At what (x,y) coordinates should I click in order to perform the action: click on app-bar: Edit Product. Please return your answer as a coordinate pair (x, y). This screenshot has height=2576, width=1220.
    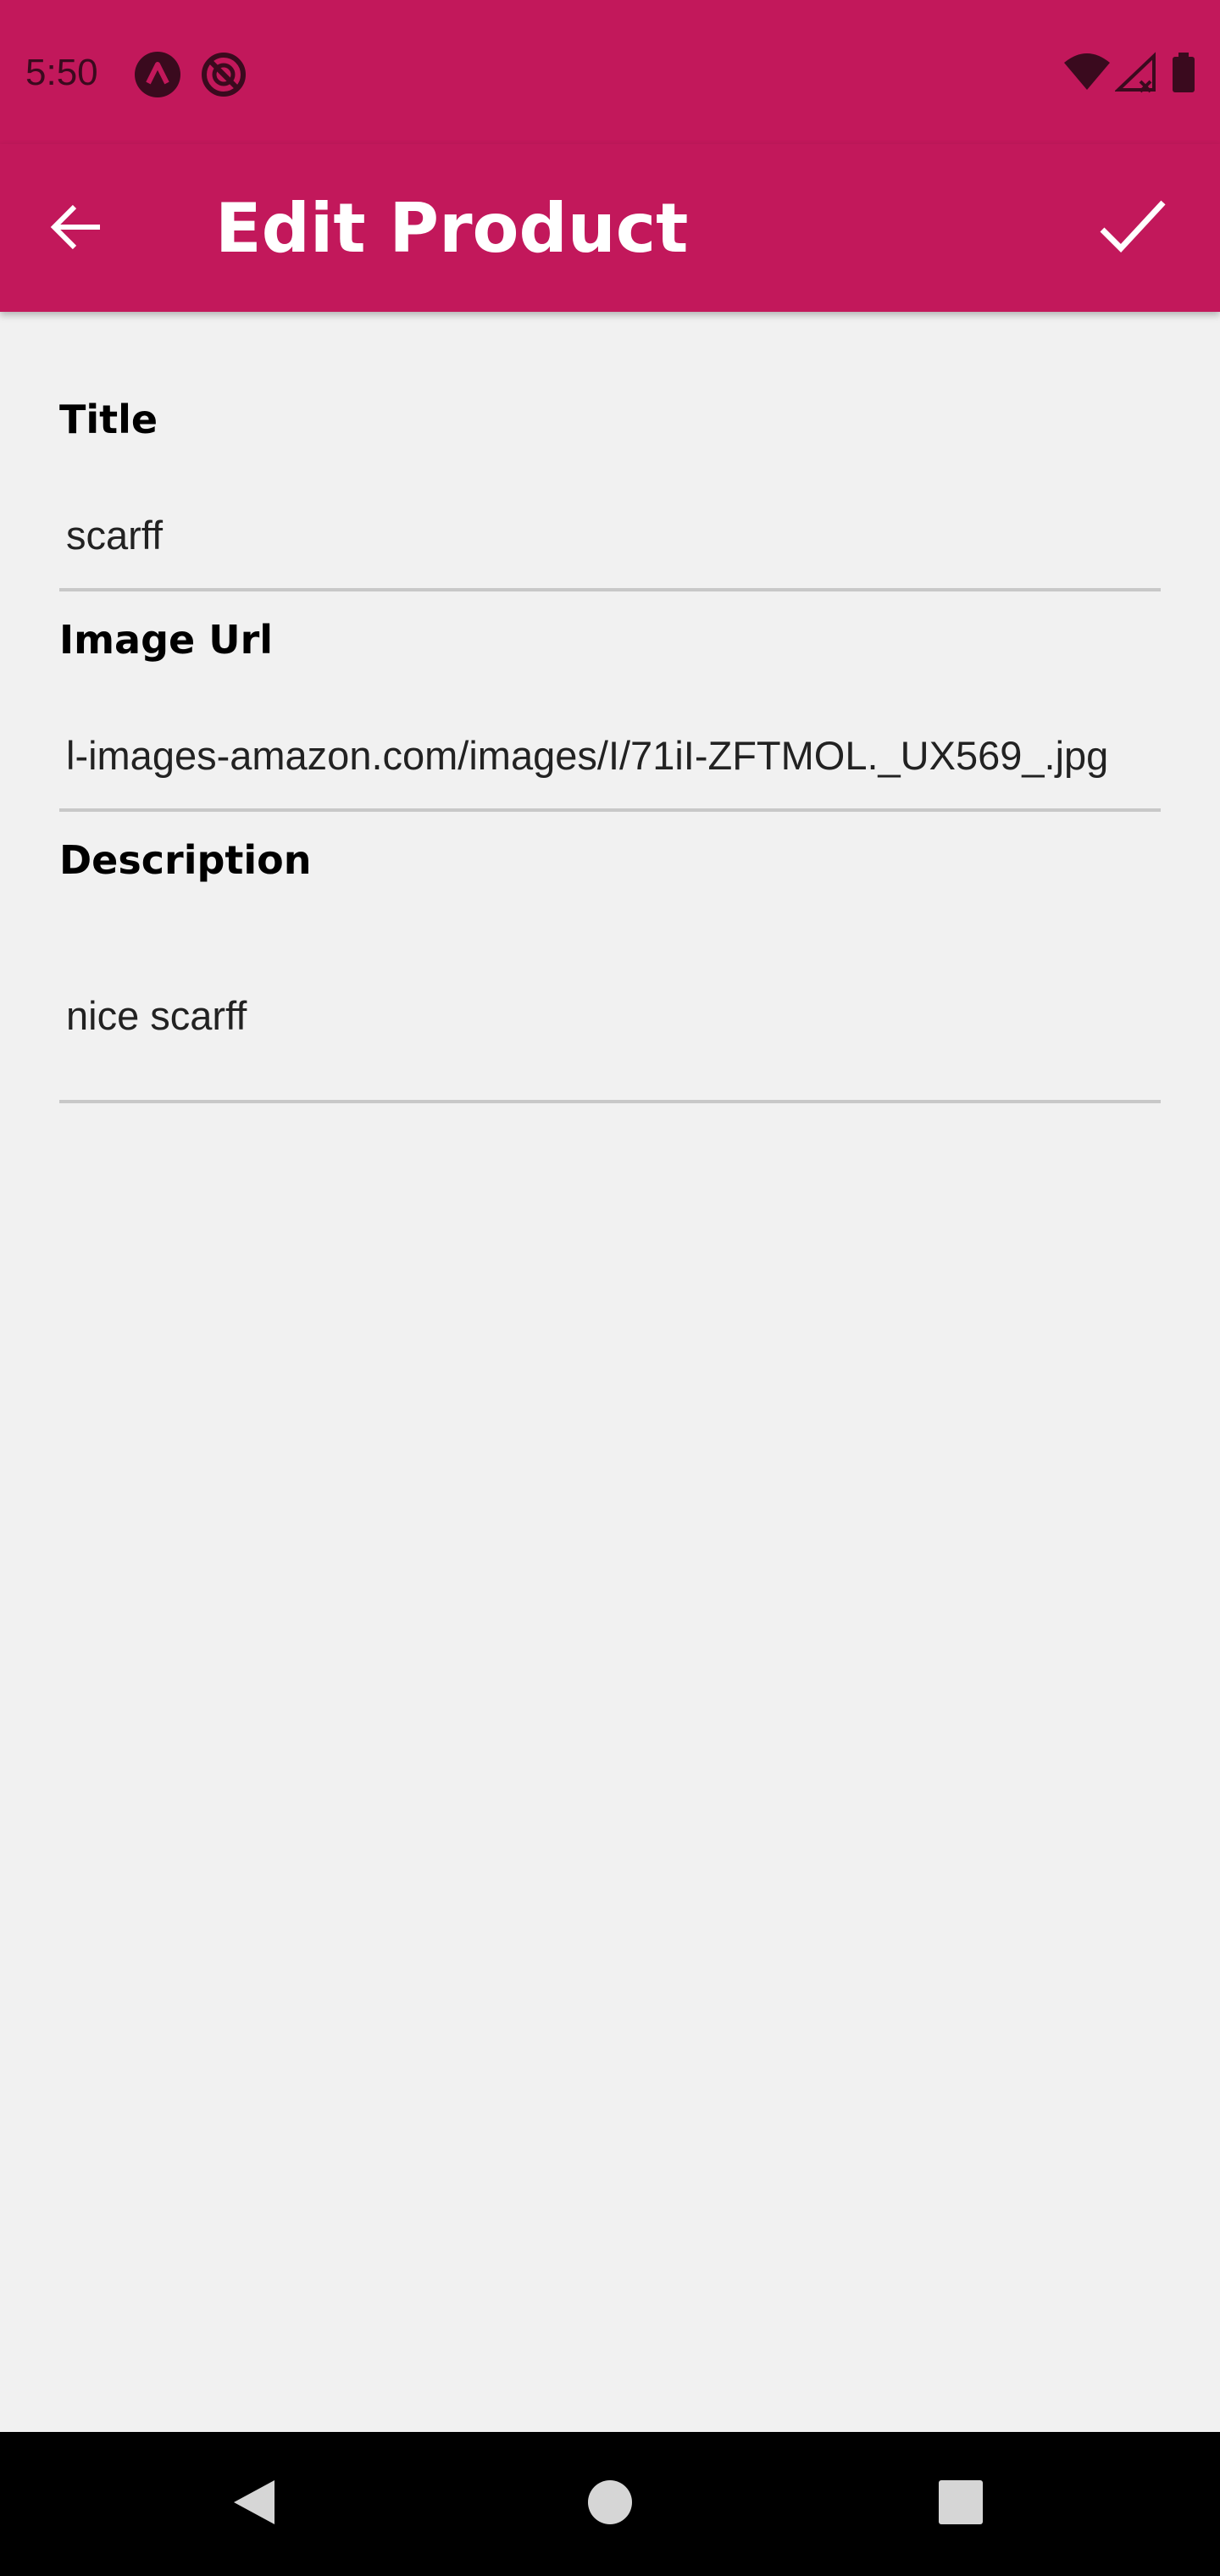
    Looking at the image, I should click on (610, 228).